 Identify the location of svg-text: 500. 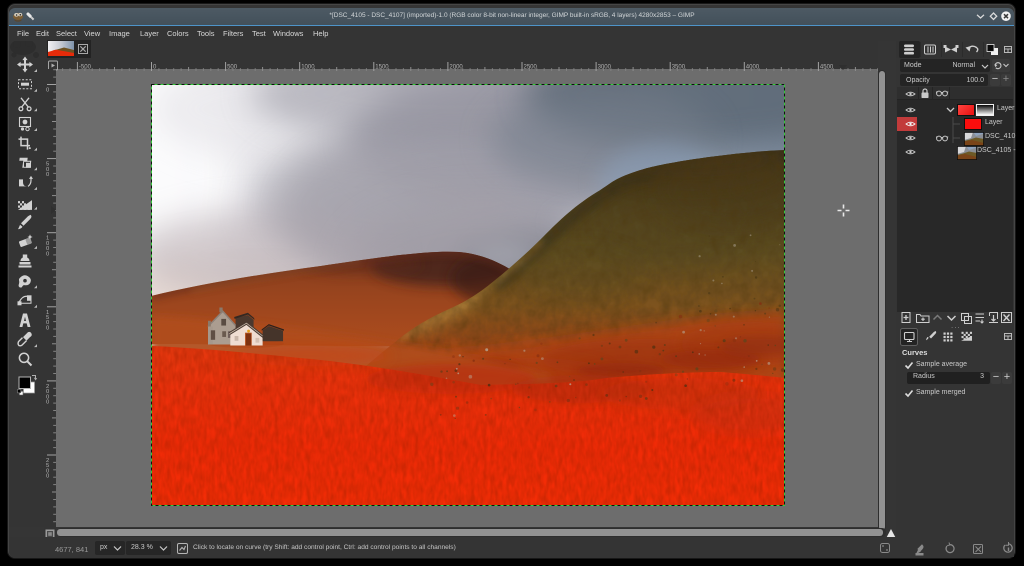
(232, 68).